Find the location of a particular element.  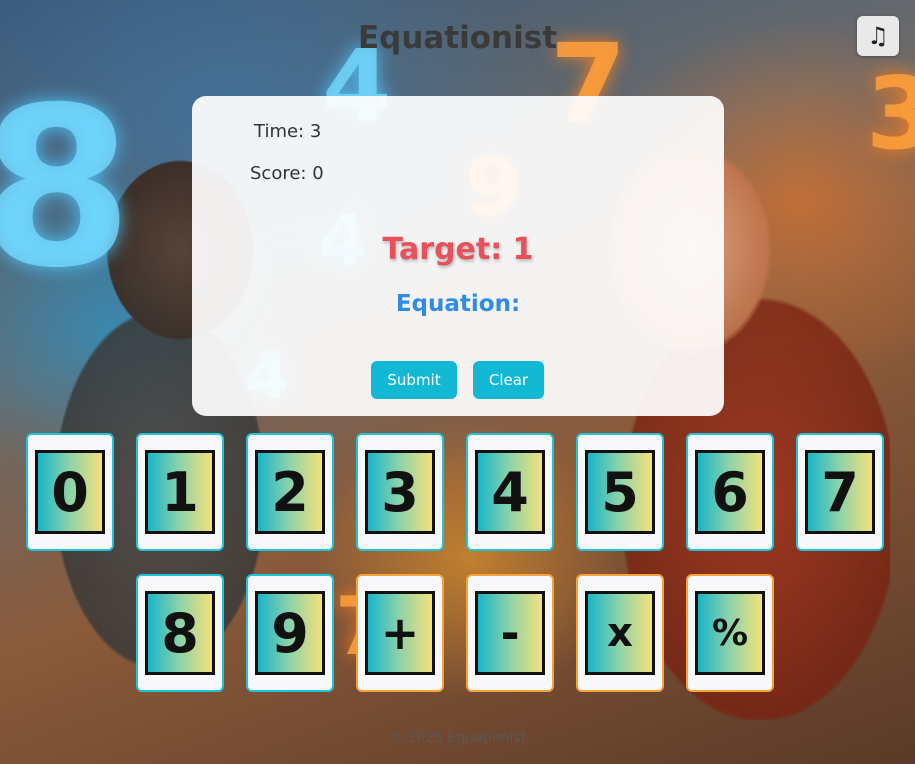

page-title: Equationist is located at coordinates (457, 38).